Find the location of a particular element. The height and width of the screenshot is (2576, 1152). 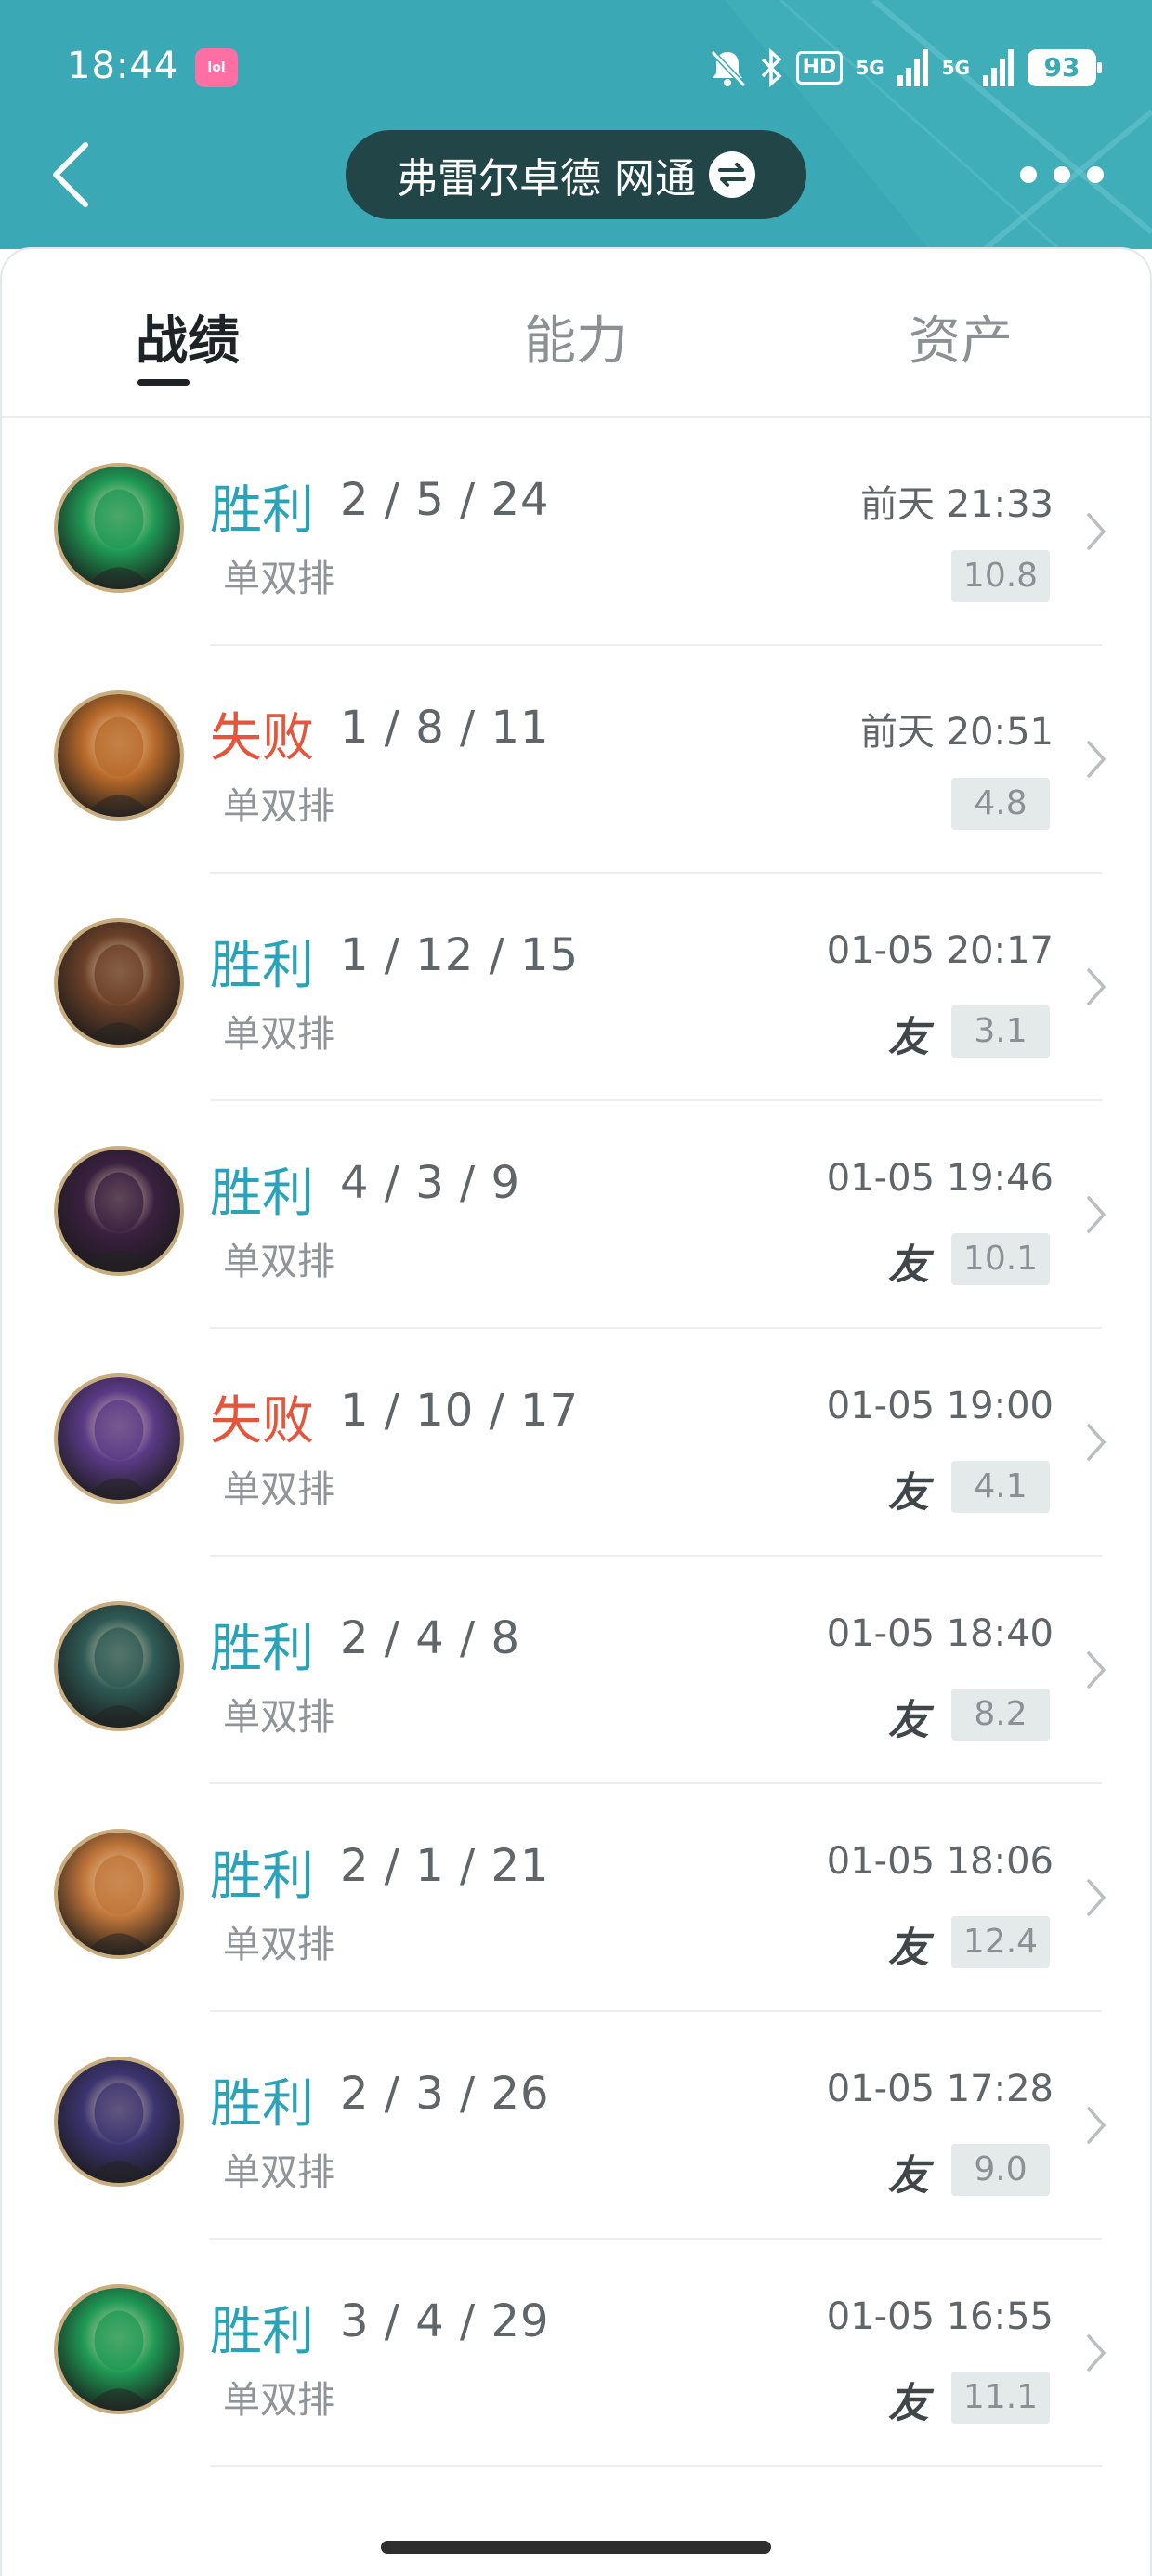

header-bar: 18:44 lol HD 5G 5G 93 弗雷尔卓德 网通 is located at coordinates (576, 124).